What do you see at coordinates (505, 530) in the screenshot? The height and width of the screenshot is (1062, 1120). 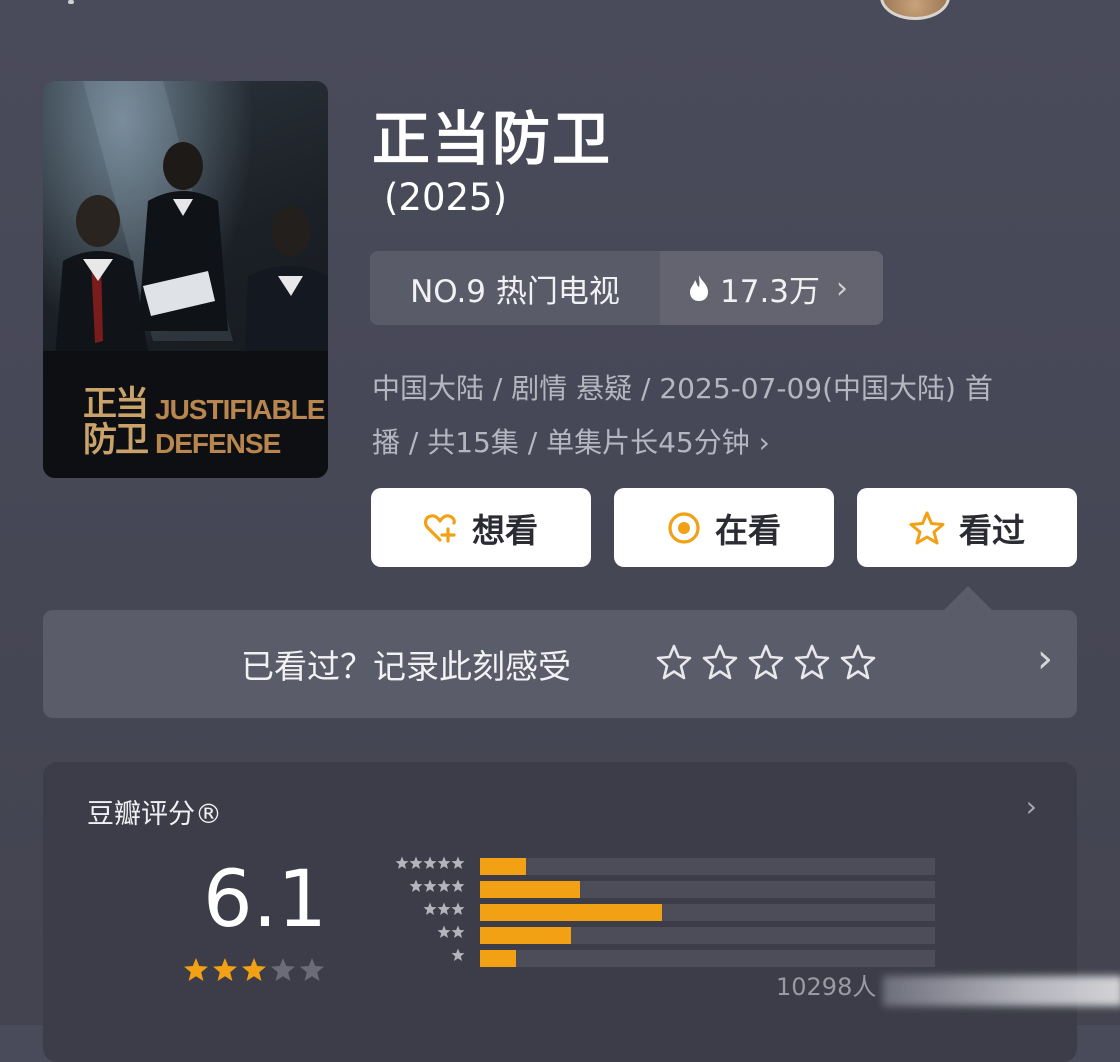 I see `want-to-watch-label: 想看` at bounding box center [505, 530].